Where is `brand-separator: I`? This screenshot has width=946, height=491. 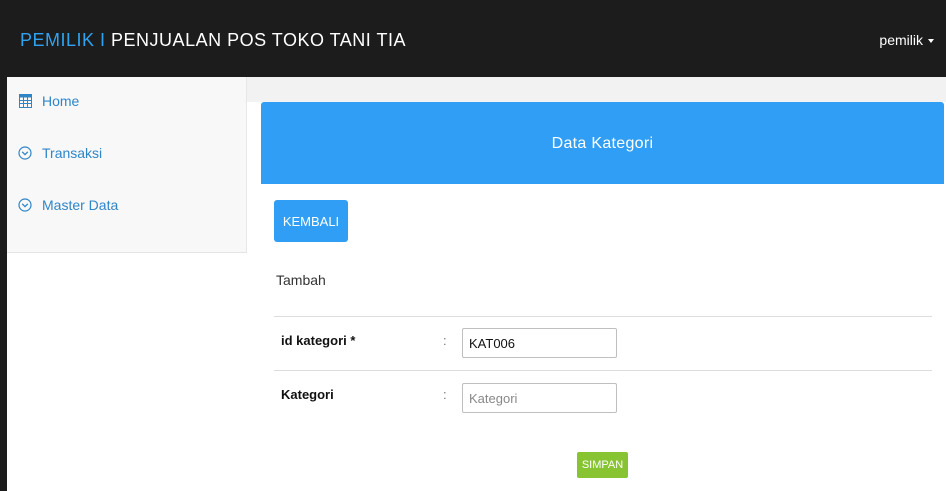 brand-separator: I is located at coordinates (103, 40).